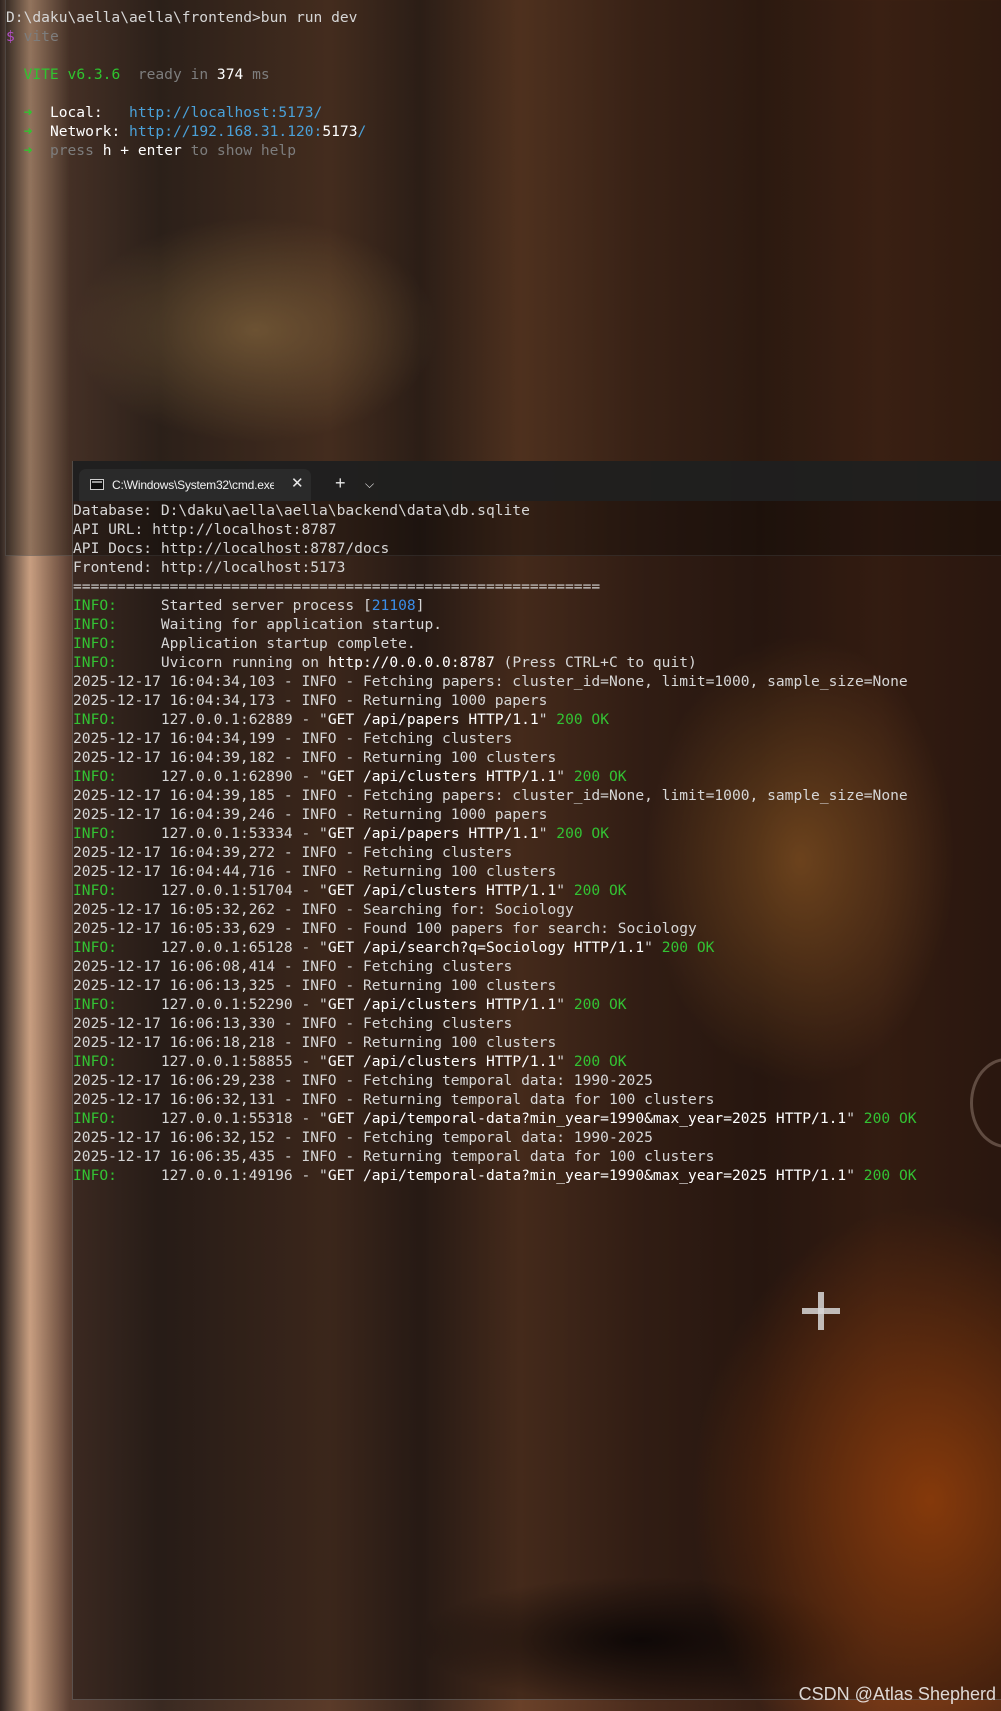 This screenshot has height=1711, width=1001. I want to click on uvicorn-url: http://0.0.0.0:8787, so click(411, 662).